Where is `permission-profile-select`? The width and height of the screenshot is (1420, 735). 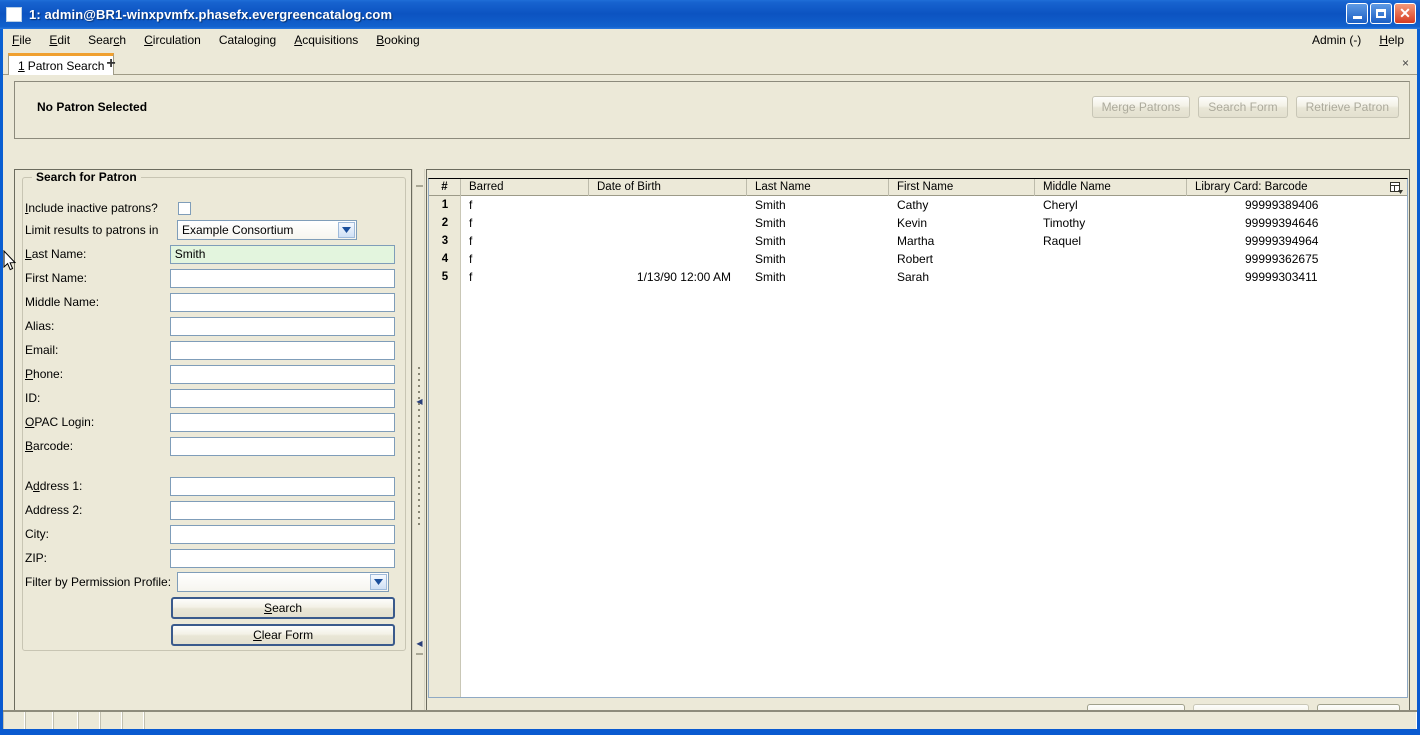
permission-profile-select is located at coordinates (283, 582).